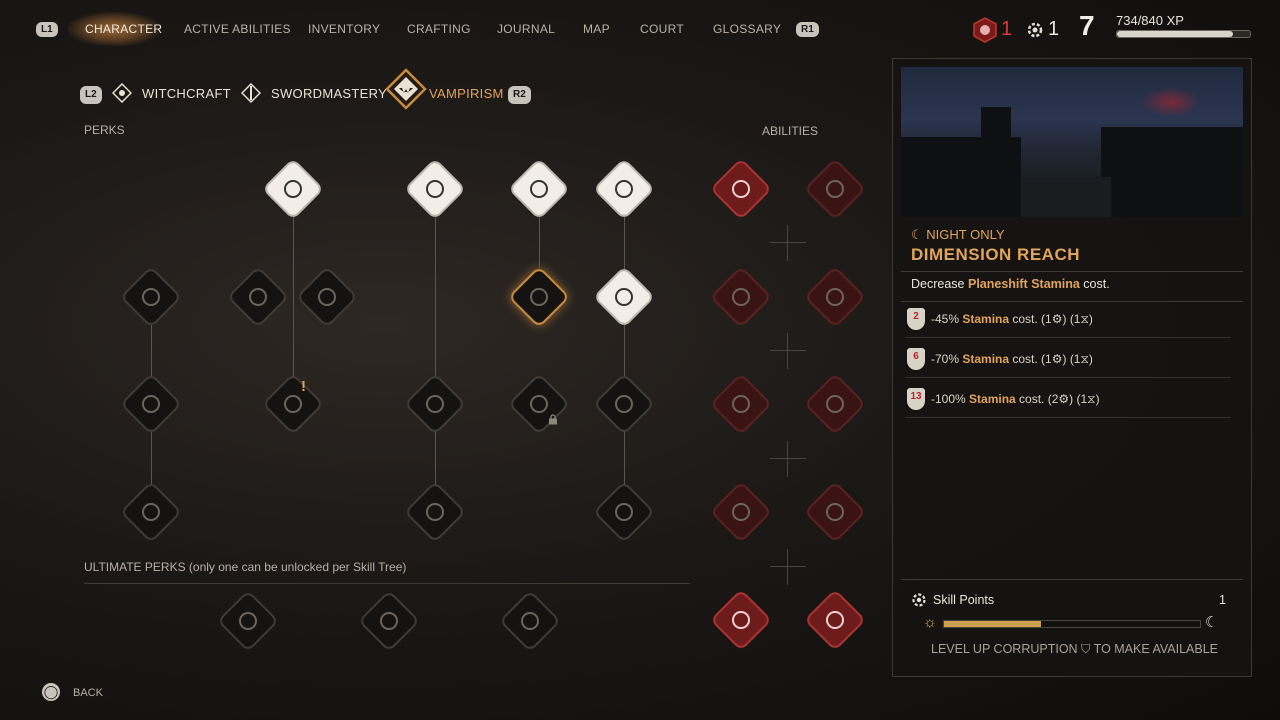 This screenshot has width=1280, height=720. Describe the element at coordinates (122, 93) in the screenshot. I see `witchcraft-icon` at that location.